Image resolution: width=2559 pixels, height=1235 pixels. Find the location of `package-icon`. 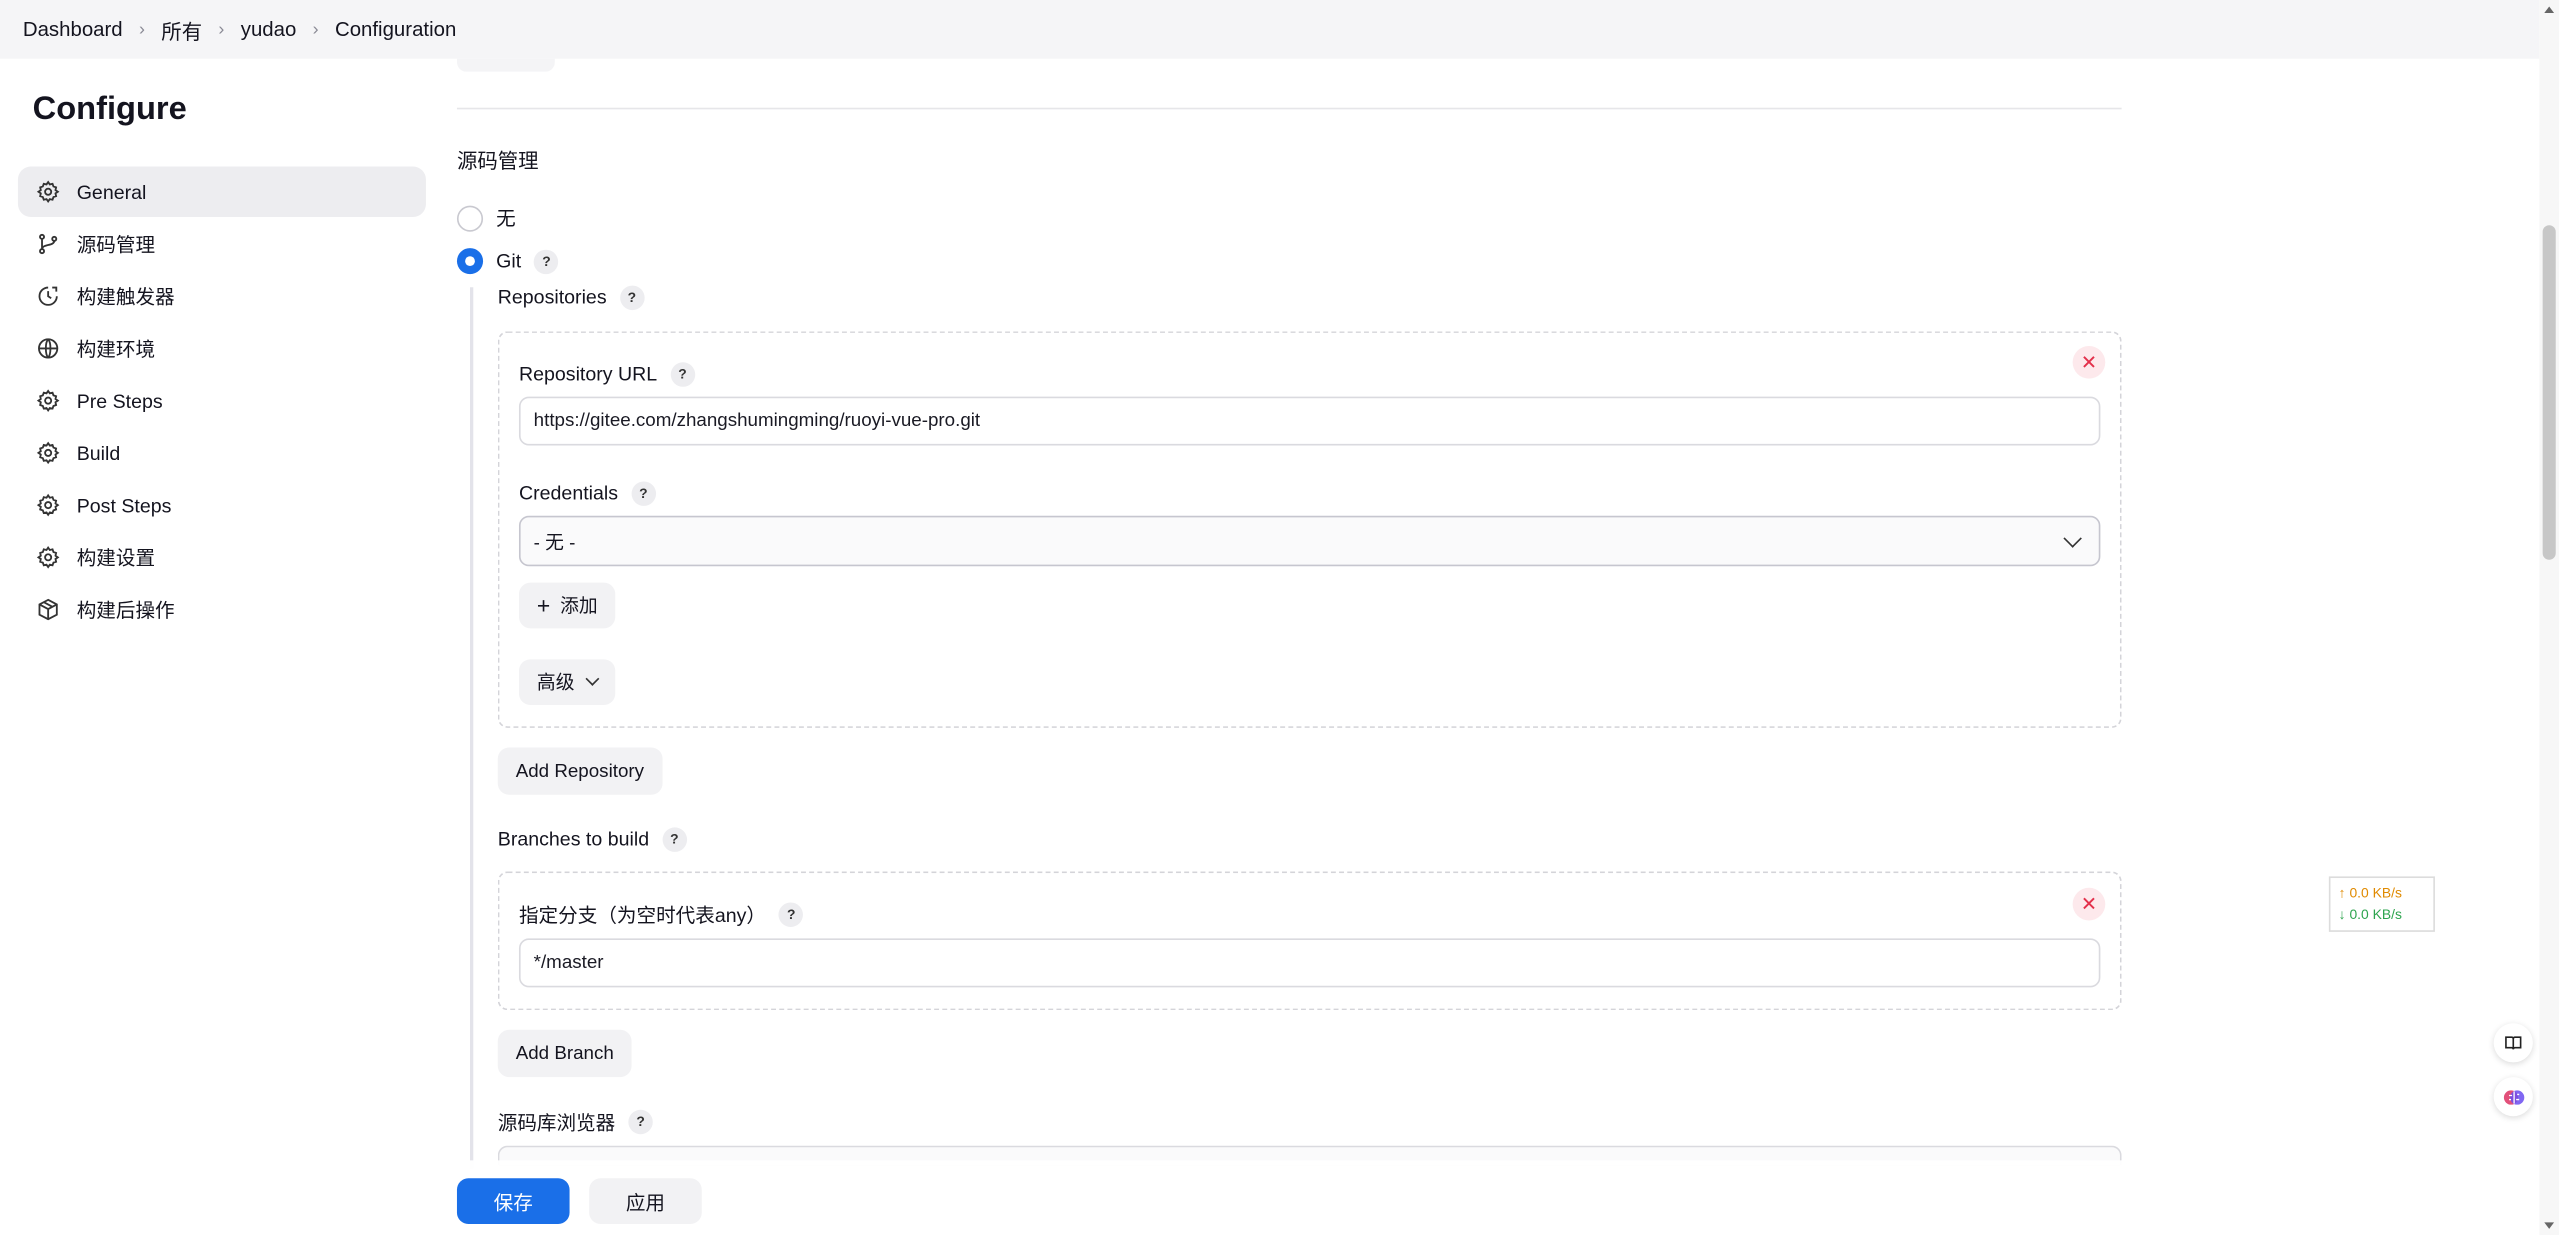

package-icon is located at coordinates (47, 609).